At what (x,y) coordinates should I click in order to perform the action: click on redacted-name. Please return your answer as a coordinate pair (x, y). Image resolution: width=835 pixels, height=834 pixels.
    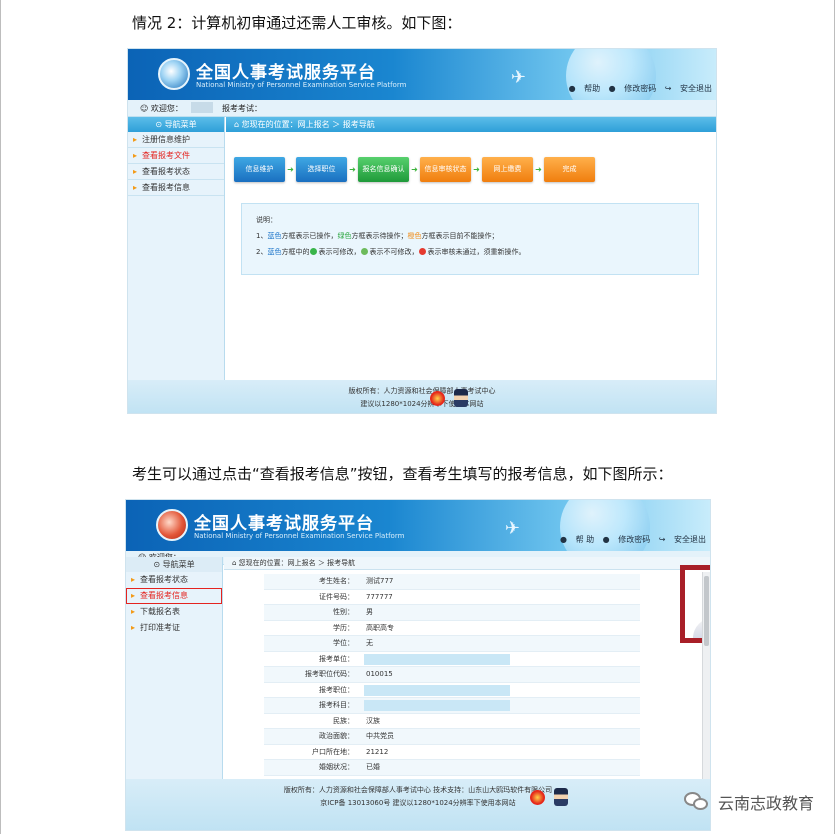
    Looking at the image, I should click on (202, 107).